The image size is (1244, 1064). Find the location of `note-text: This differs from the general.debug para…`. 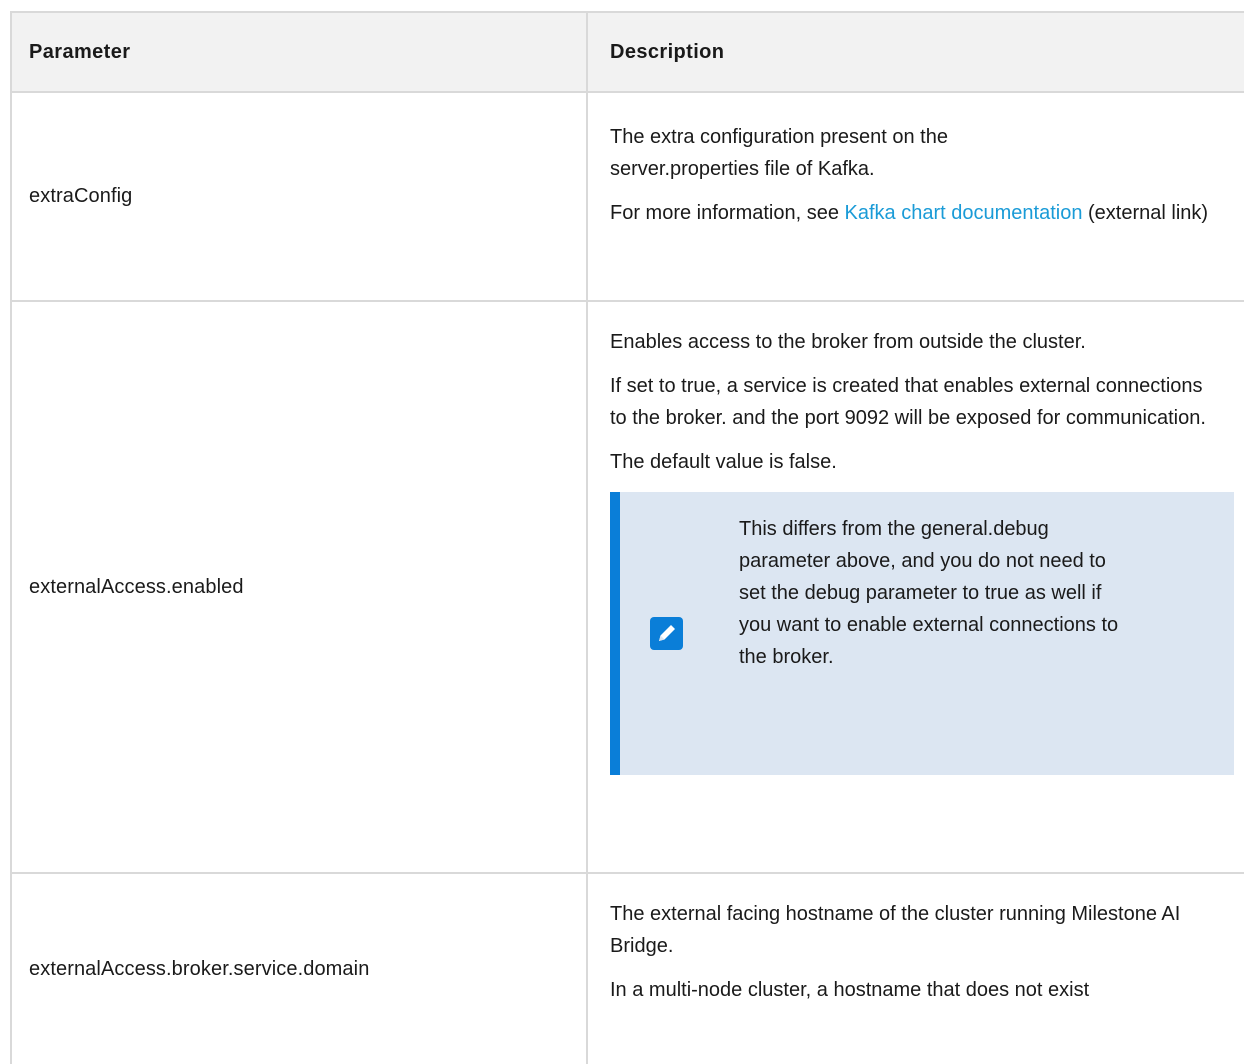

note-text: This differs from the general.debug para… is located at coordinates (929, 593).